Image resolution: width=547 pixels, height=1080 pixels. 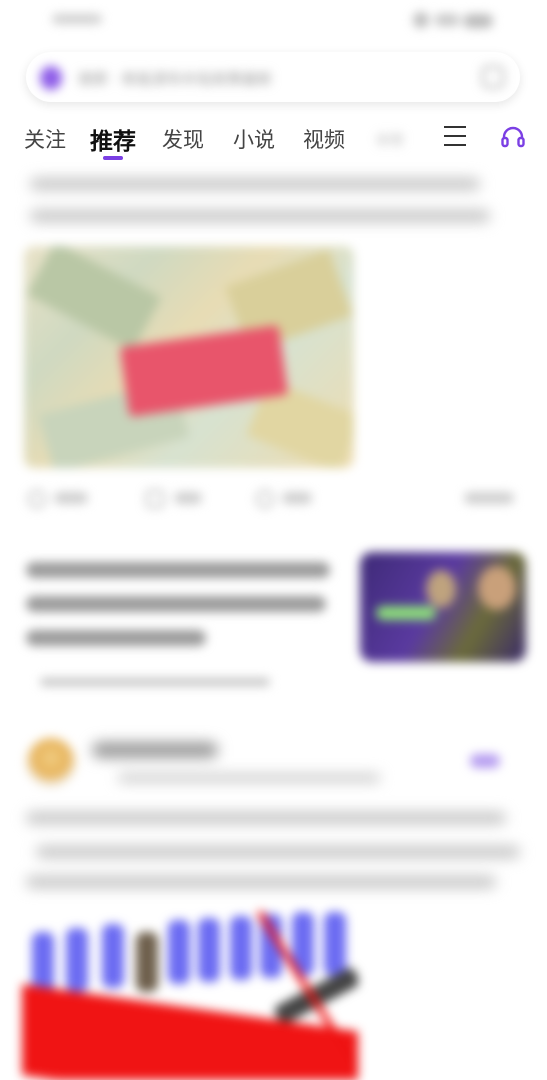 What do you see at coordinates (188, 498) in the screenshot?
I see `comment-count` at bounding box center [188, 498].